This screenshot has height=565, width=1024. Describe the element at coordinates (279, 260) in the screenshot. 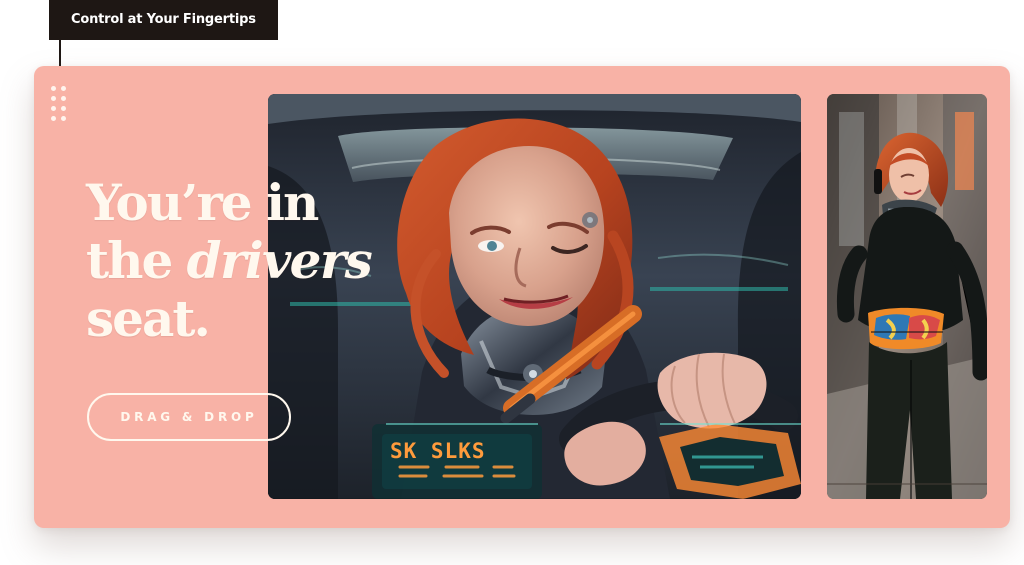

I see `headline-line-2-italic: drivers` at that location.